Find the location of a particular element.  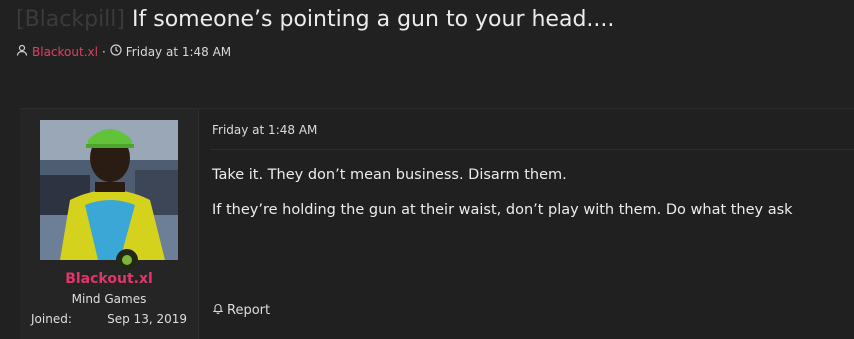

joined-value: Sep 13, 2019 is located at coordinates (147, 319).